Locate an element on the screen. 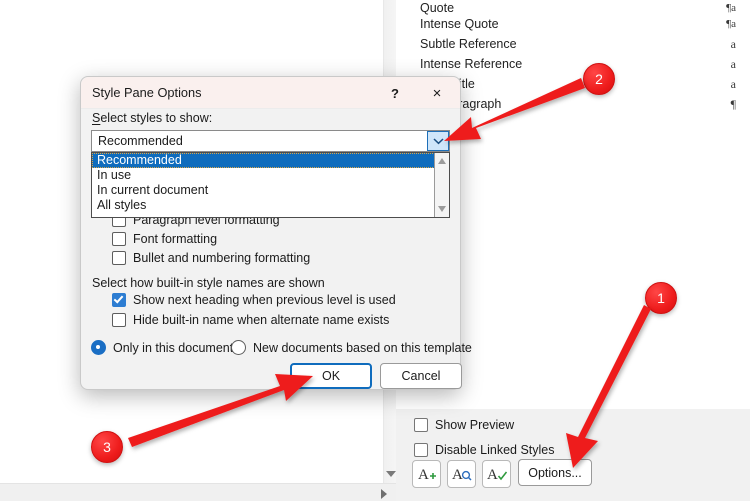 The height and width of the screenshot is (501, 750). new-documents-template-radio: New documents based on this template is located at coordinates (351, 347).